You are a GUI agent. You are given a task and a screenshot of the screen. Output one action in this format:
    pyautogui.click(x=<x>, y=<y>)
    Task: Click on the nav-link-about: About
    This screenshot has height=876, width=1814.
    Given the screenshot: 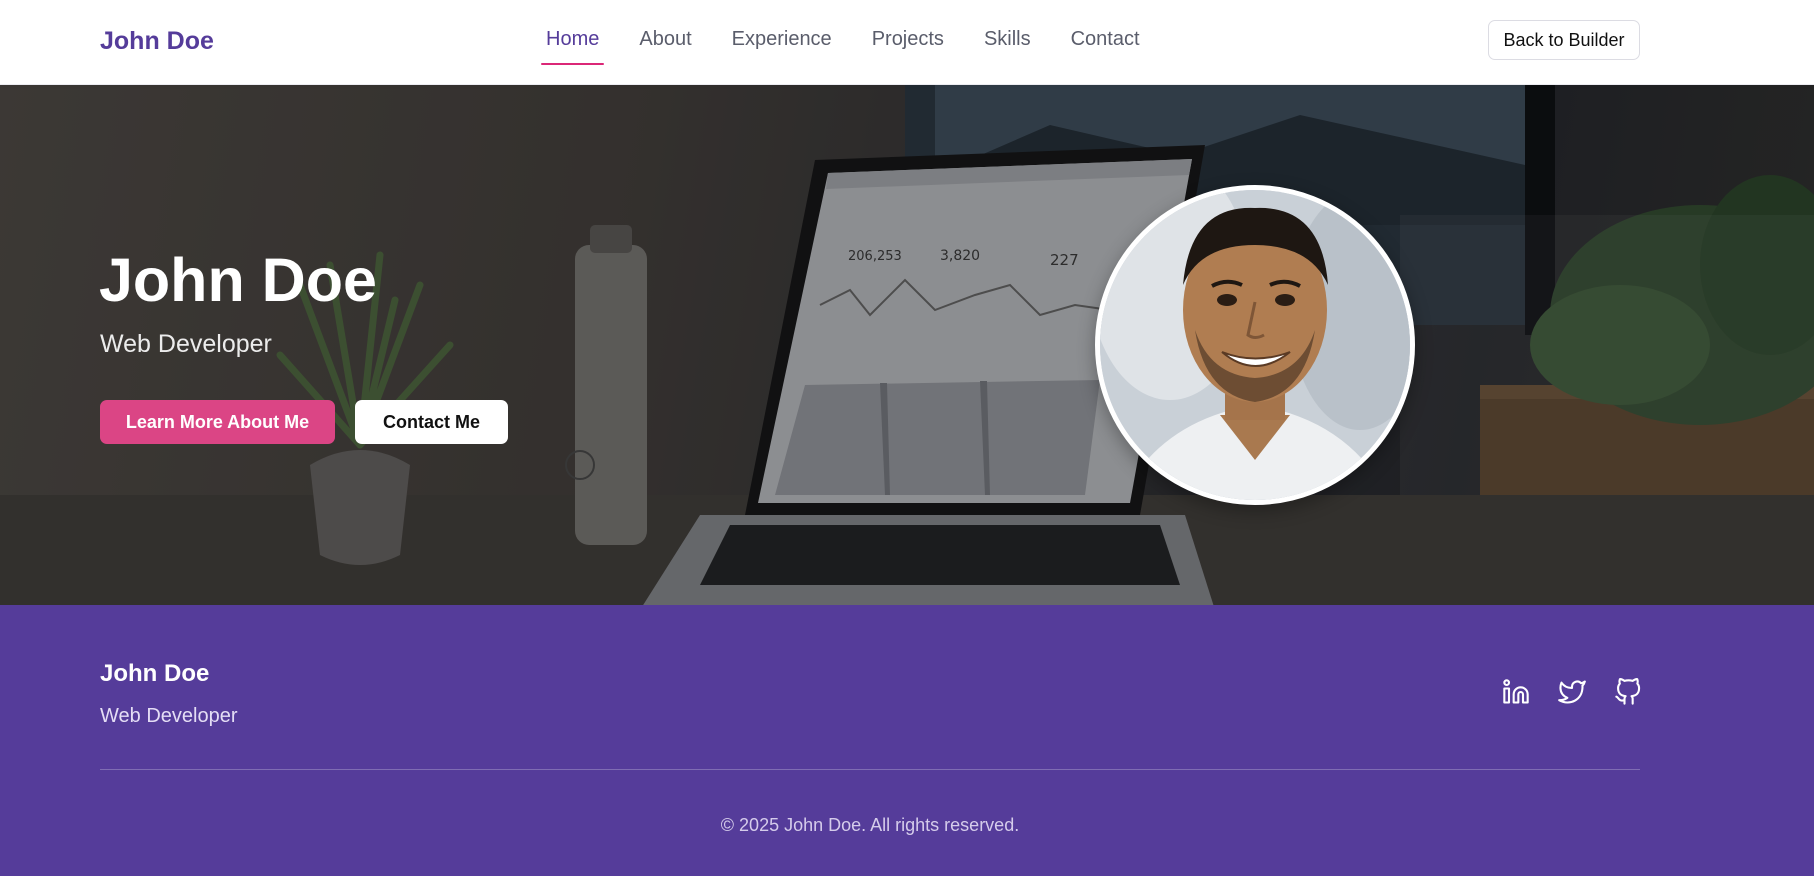 What is the action you would take?
    pyautogui.click(x=665, y=46)
    